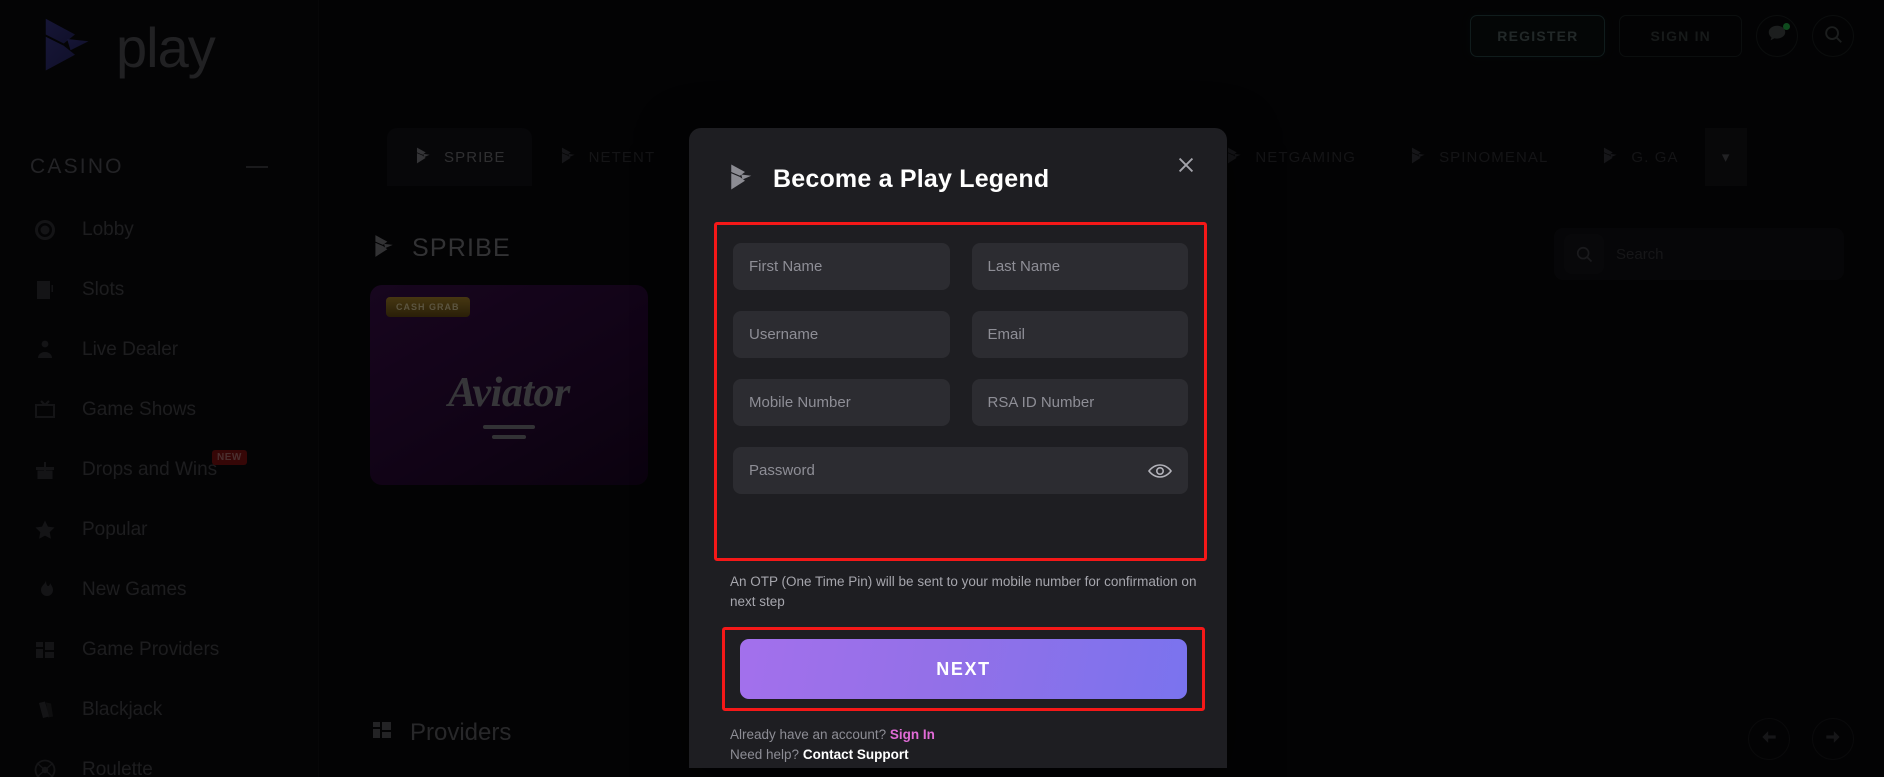  What do you see at coordinates (740, 179) in the screenshot?
I see `play-logo-icon` at bounding box center [740, 179].